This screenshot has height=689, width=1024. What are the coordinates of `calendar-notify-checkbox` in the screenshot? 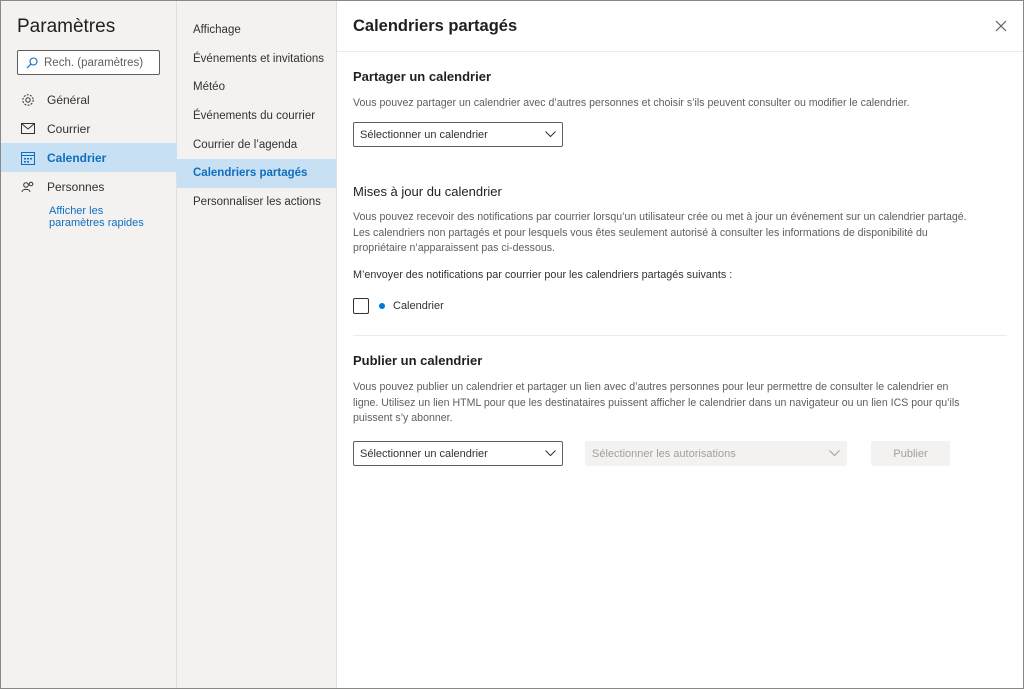 It's located at (361, 306).